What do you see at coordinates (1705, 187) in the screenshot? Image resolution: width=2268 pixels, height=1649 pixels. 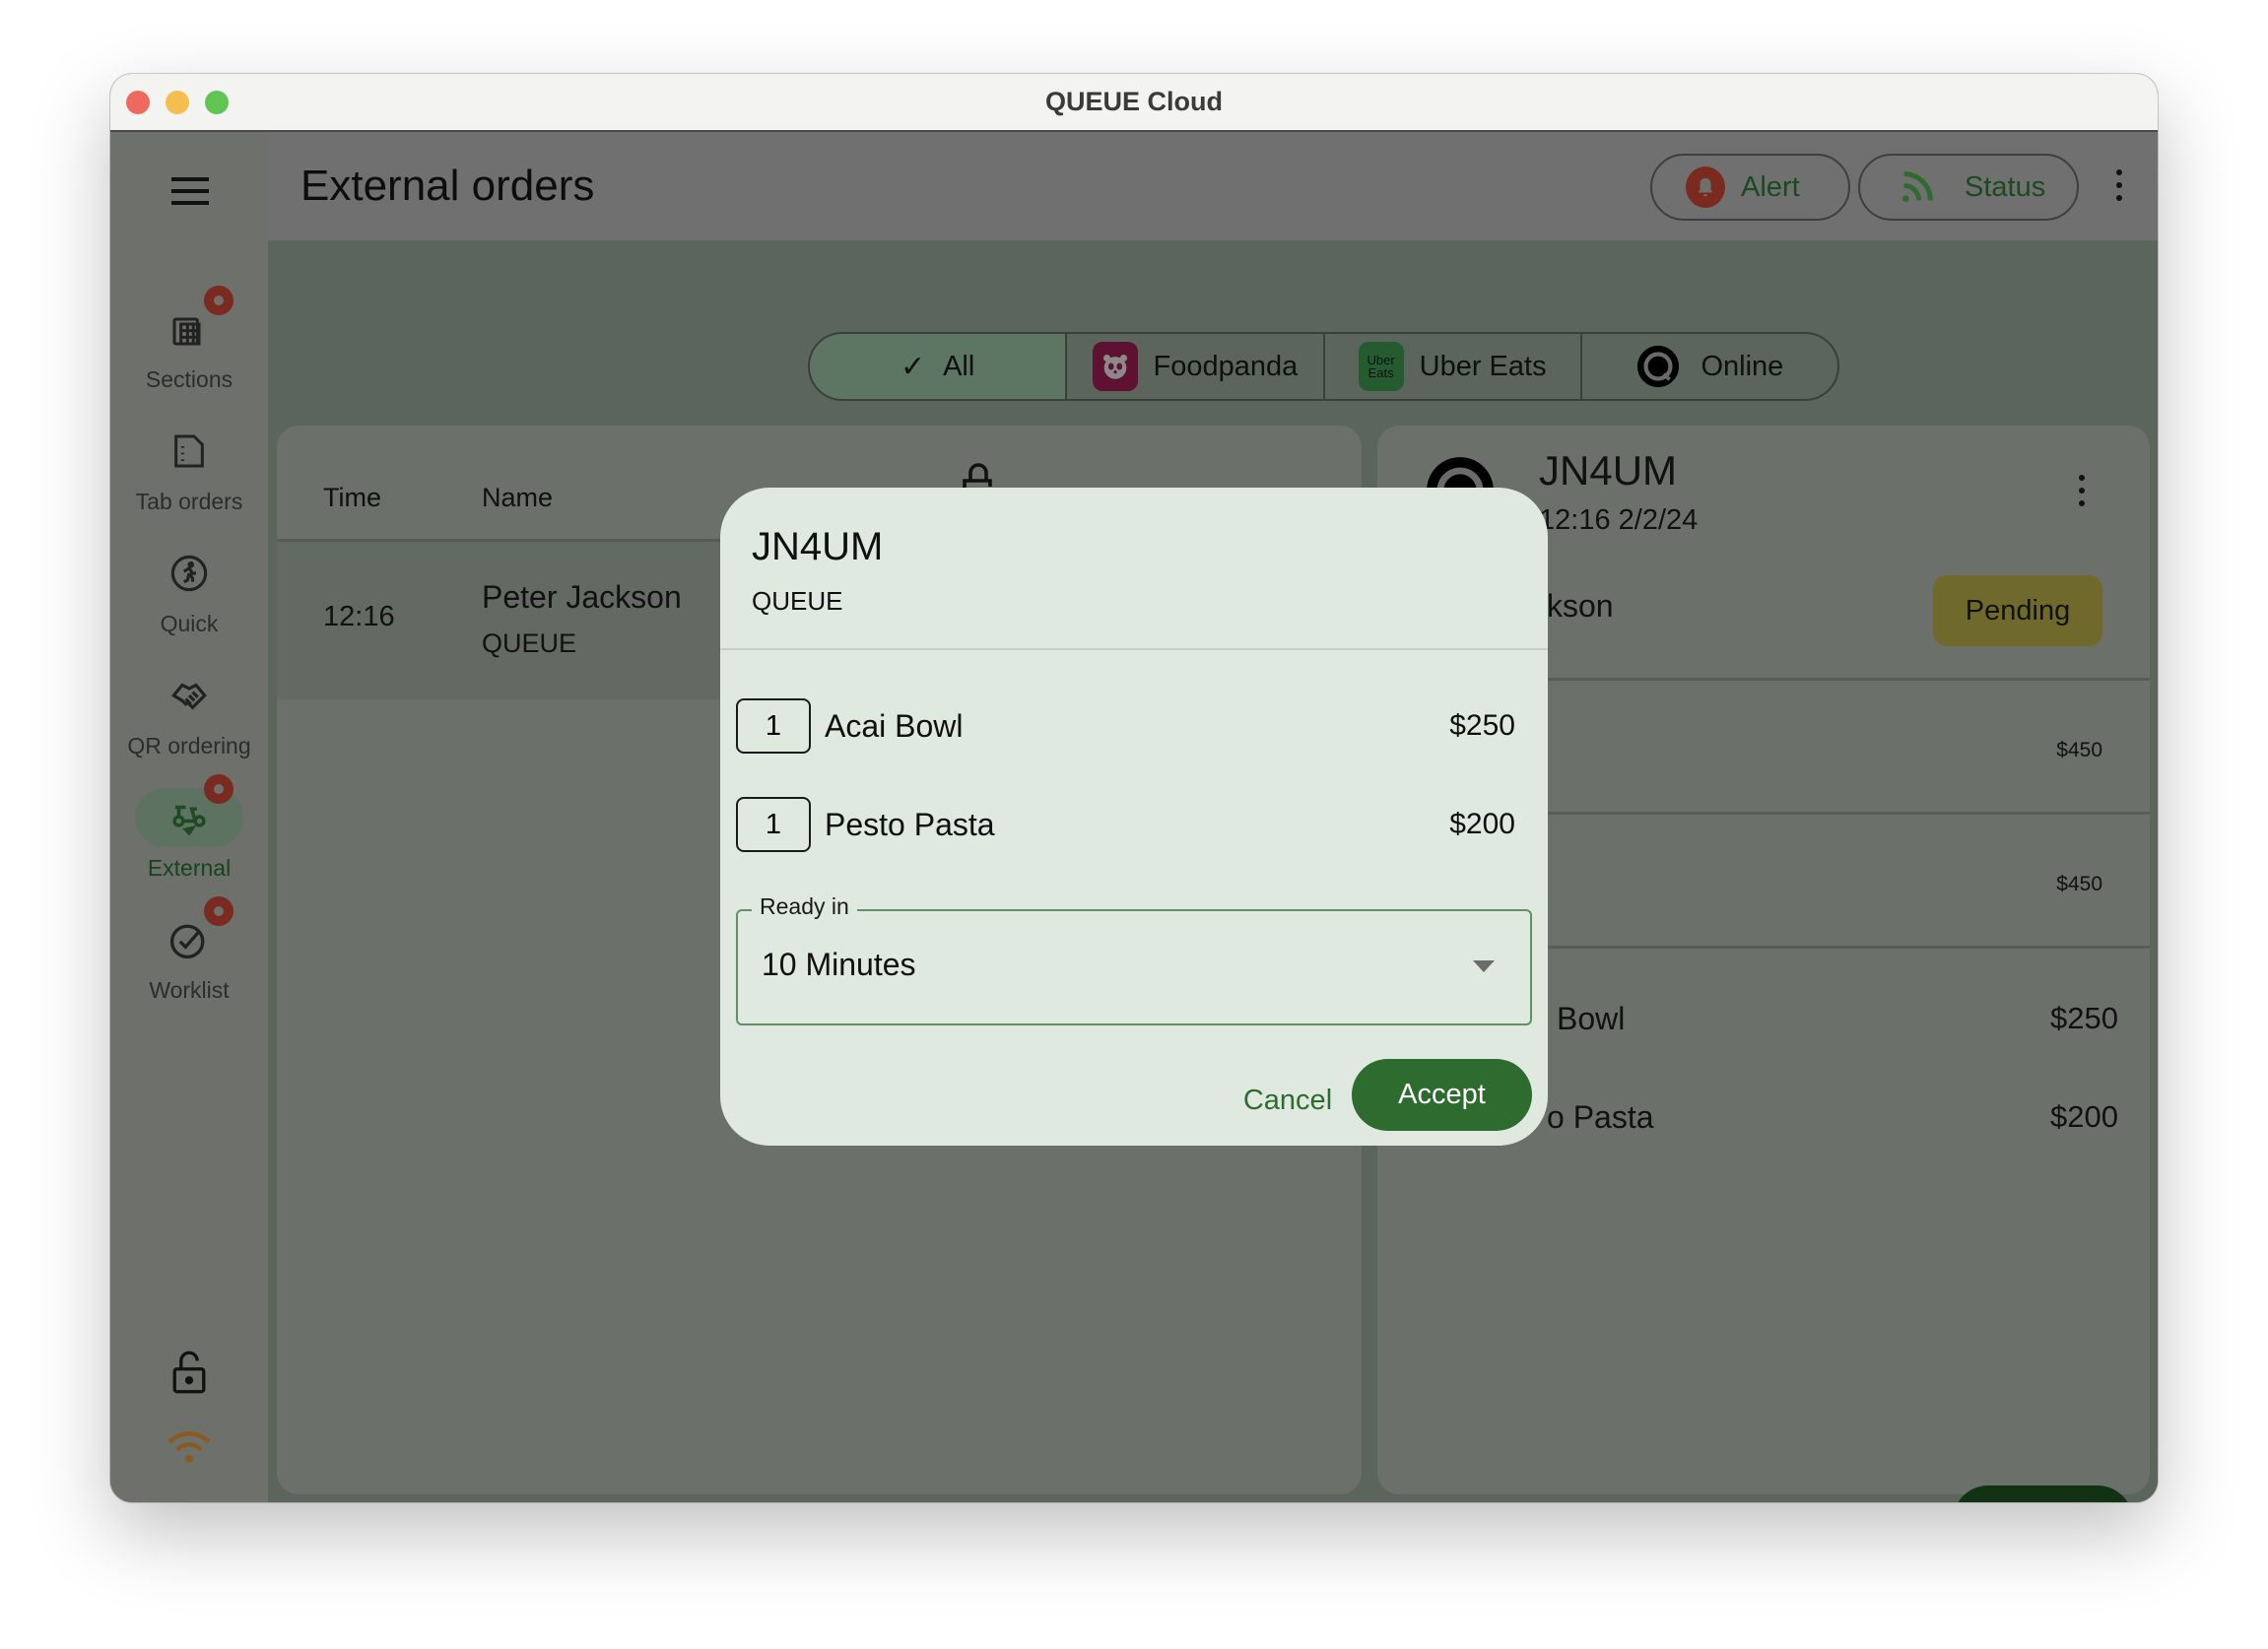 I see `bell-icon` at bounding box center [1705, 187].